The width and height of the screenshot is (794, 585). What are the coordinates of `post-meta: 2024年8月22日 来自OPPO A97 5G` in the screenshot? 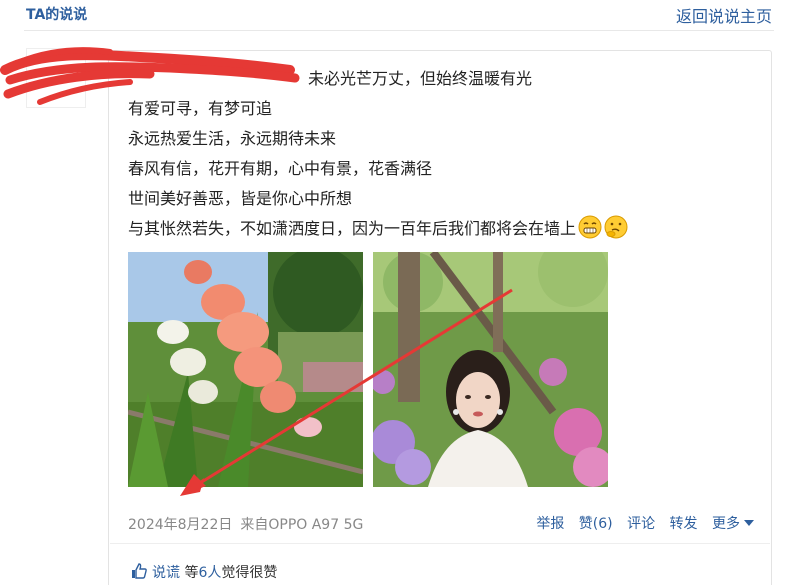 It's located at (249, 524).